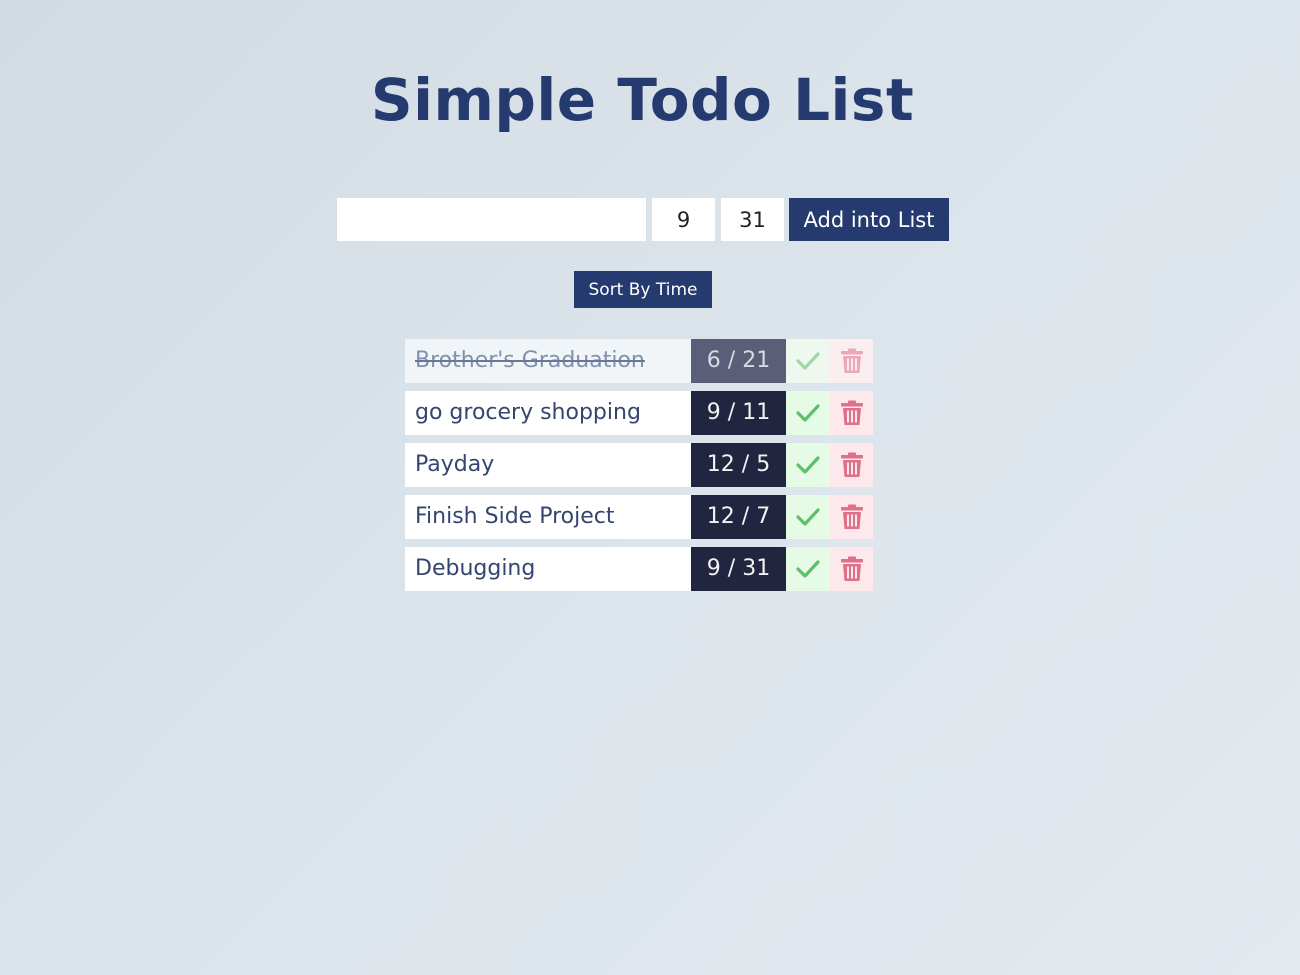  What do you see at coordinates (738, 413) in the screenshot?
I see `todo-date: 9 / 11` at bounding box center [738, 413].